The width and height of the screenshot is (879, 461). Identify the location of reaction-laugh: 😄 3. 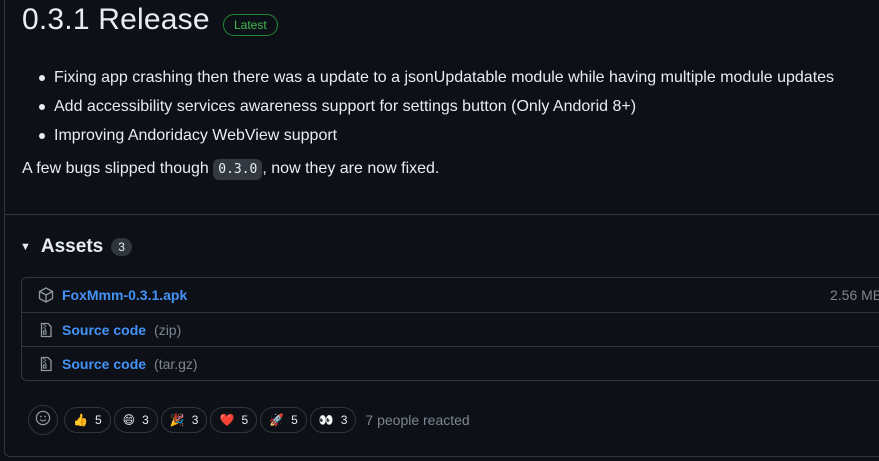
(135, 420).